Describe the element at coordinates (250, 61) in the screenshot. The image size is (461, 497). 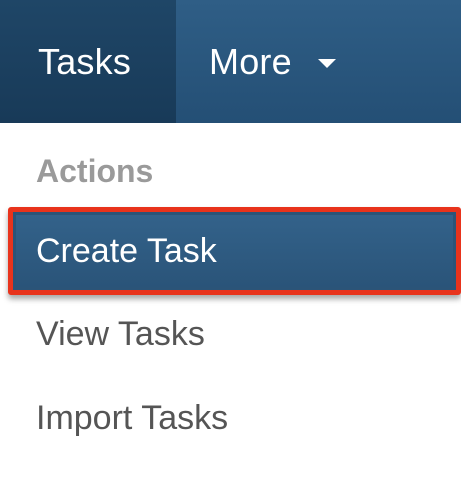
I see `tab-more-label: More` at that location.